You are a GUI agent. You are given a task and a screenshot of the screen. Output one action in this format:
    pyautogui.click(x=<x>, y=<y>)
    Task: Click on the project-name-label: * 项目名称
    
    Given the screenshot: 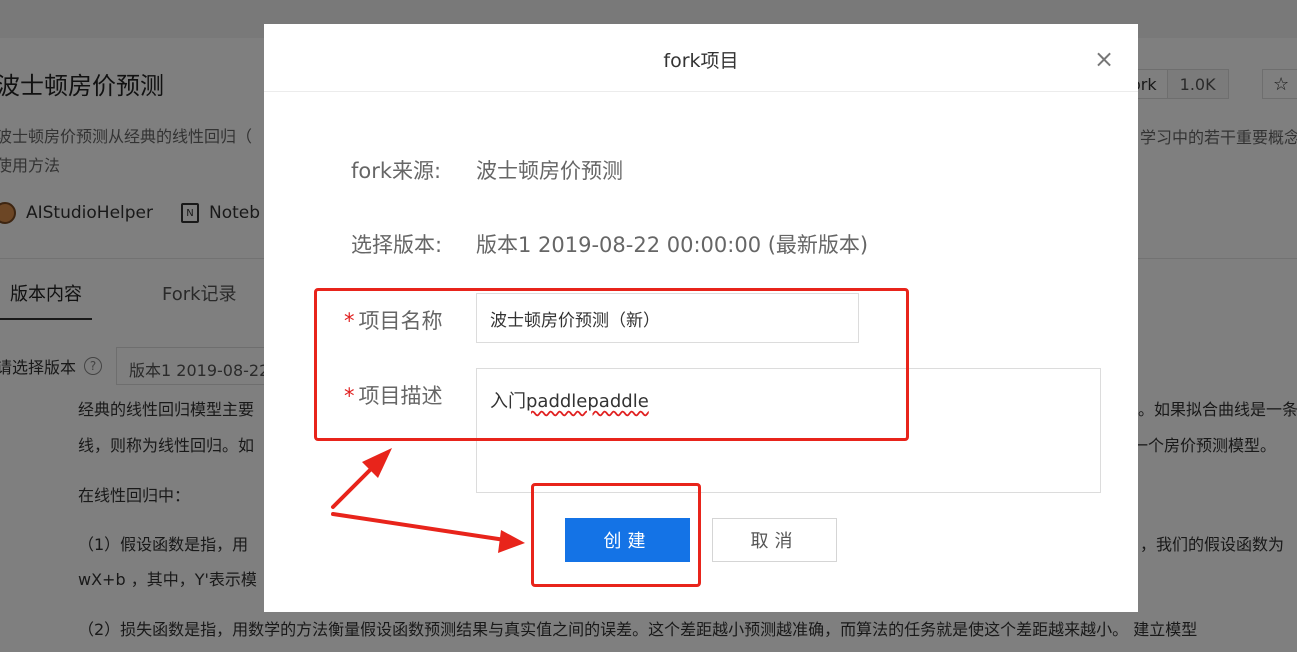 What is the action you would take?
    pyautogui.click(x=393, y=320)
    